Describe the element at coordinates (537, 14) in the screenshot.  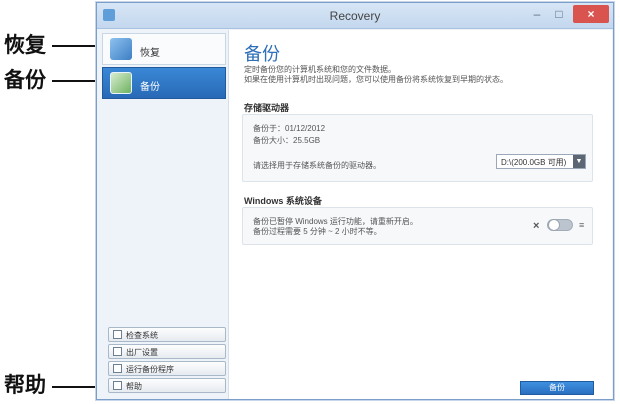
I see `minimize-button: –` at that location.